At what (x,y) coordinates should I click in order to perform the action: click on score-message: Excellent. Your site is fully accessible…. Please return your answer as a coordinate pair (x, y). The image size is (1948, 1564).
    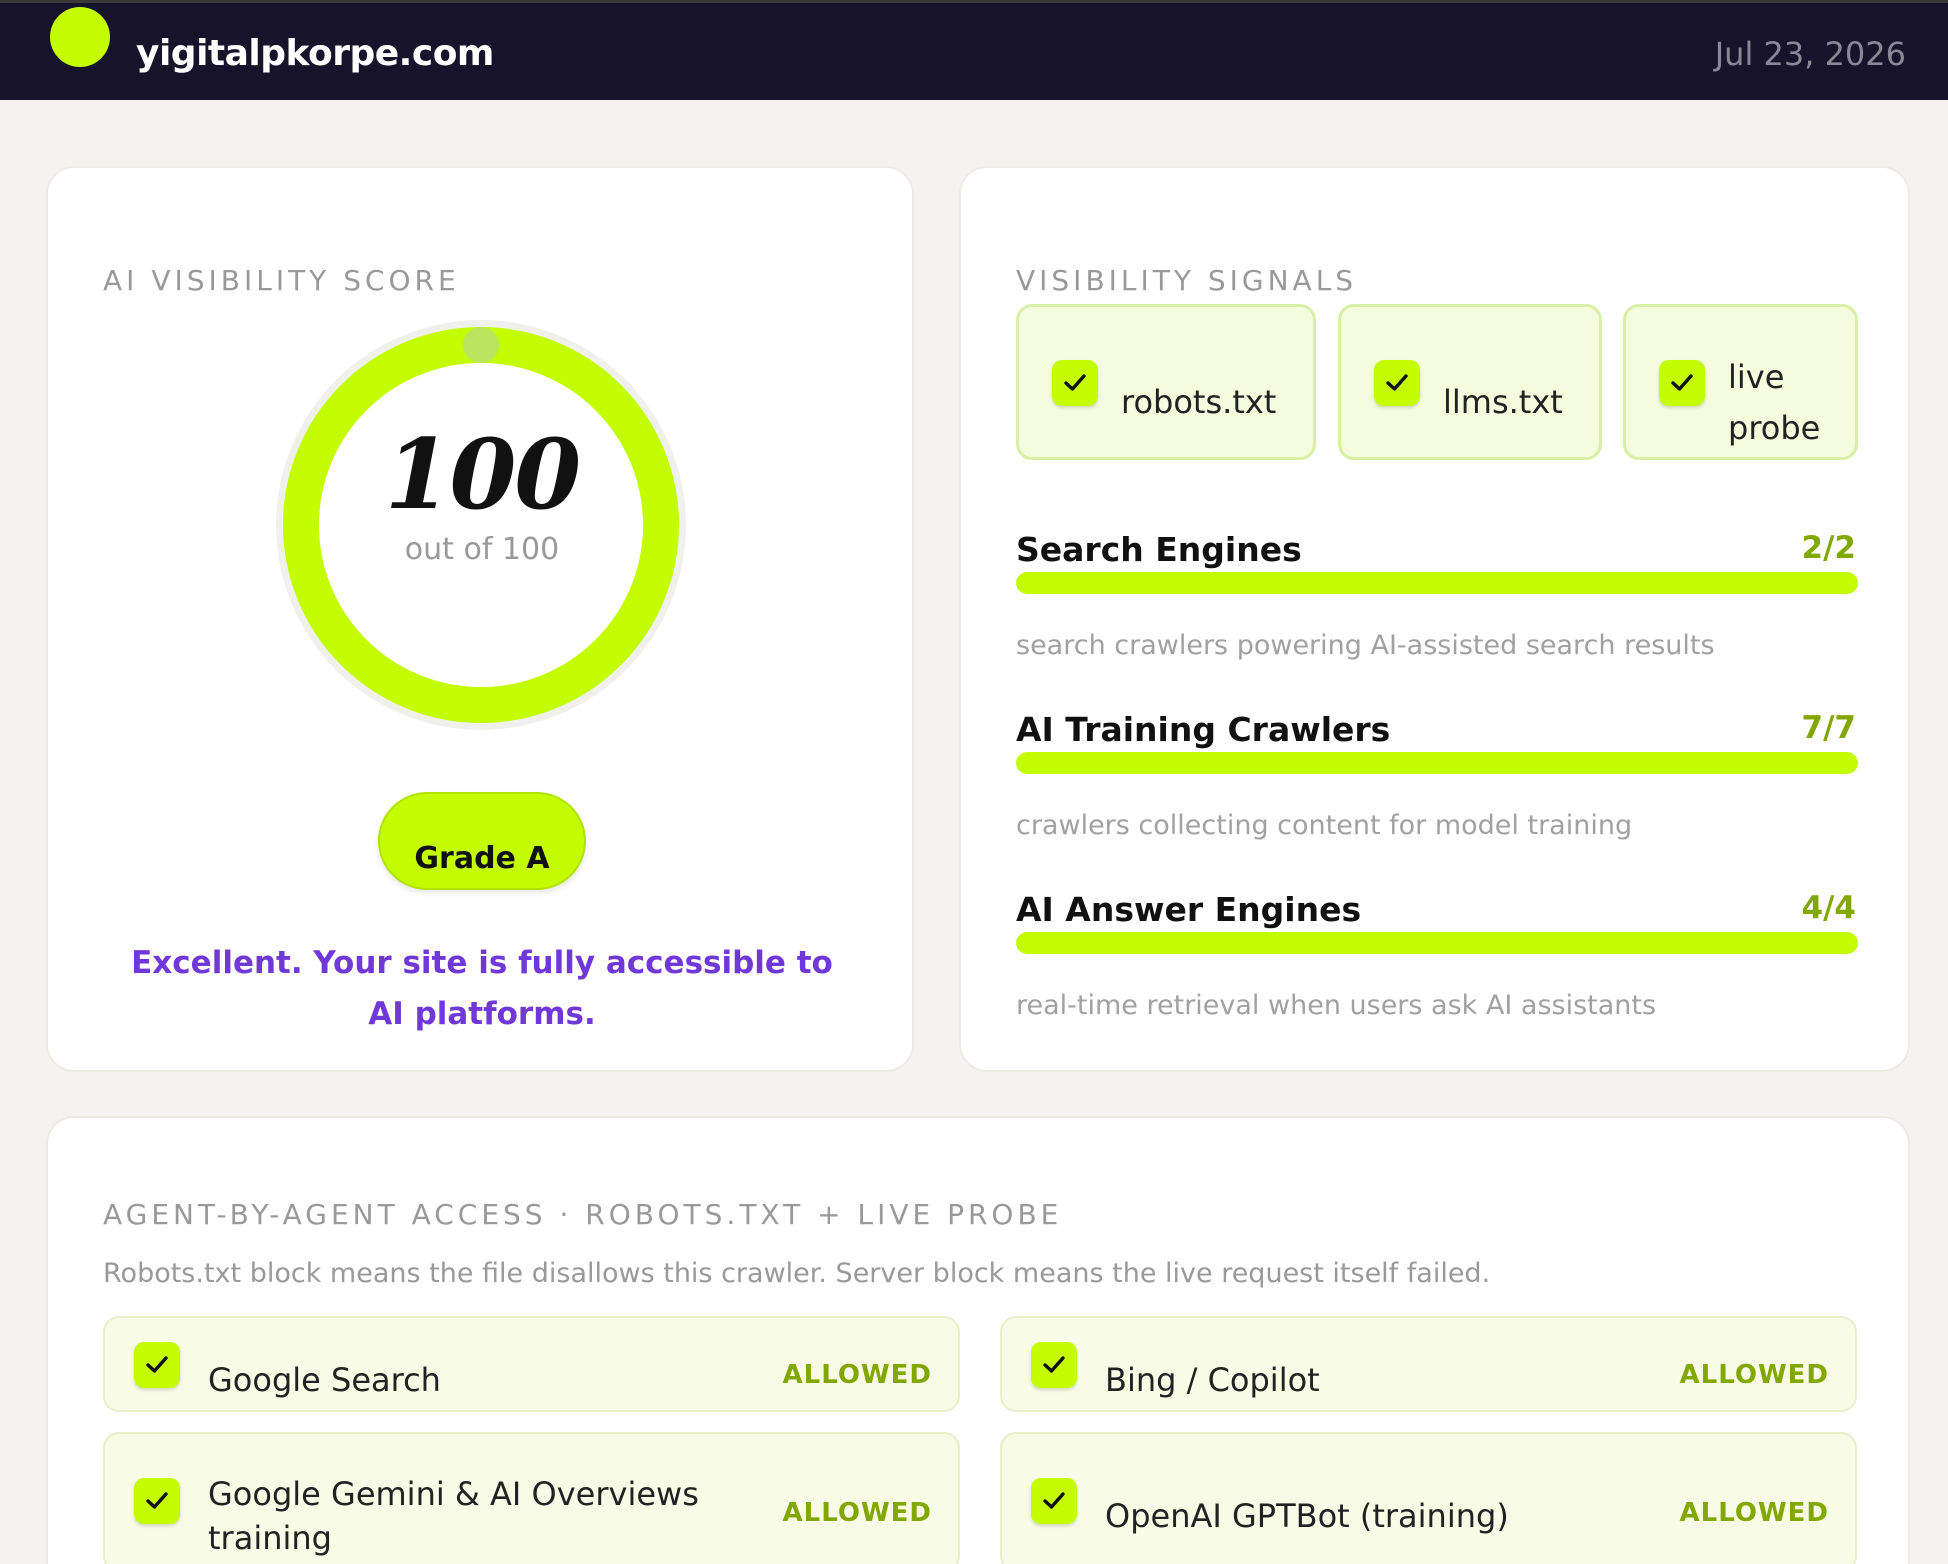
    Looking at the image, I should click on (482, 988).